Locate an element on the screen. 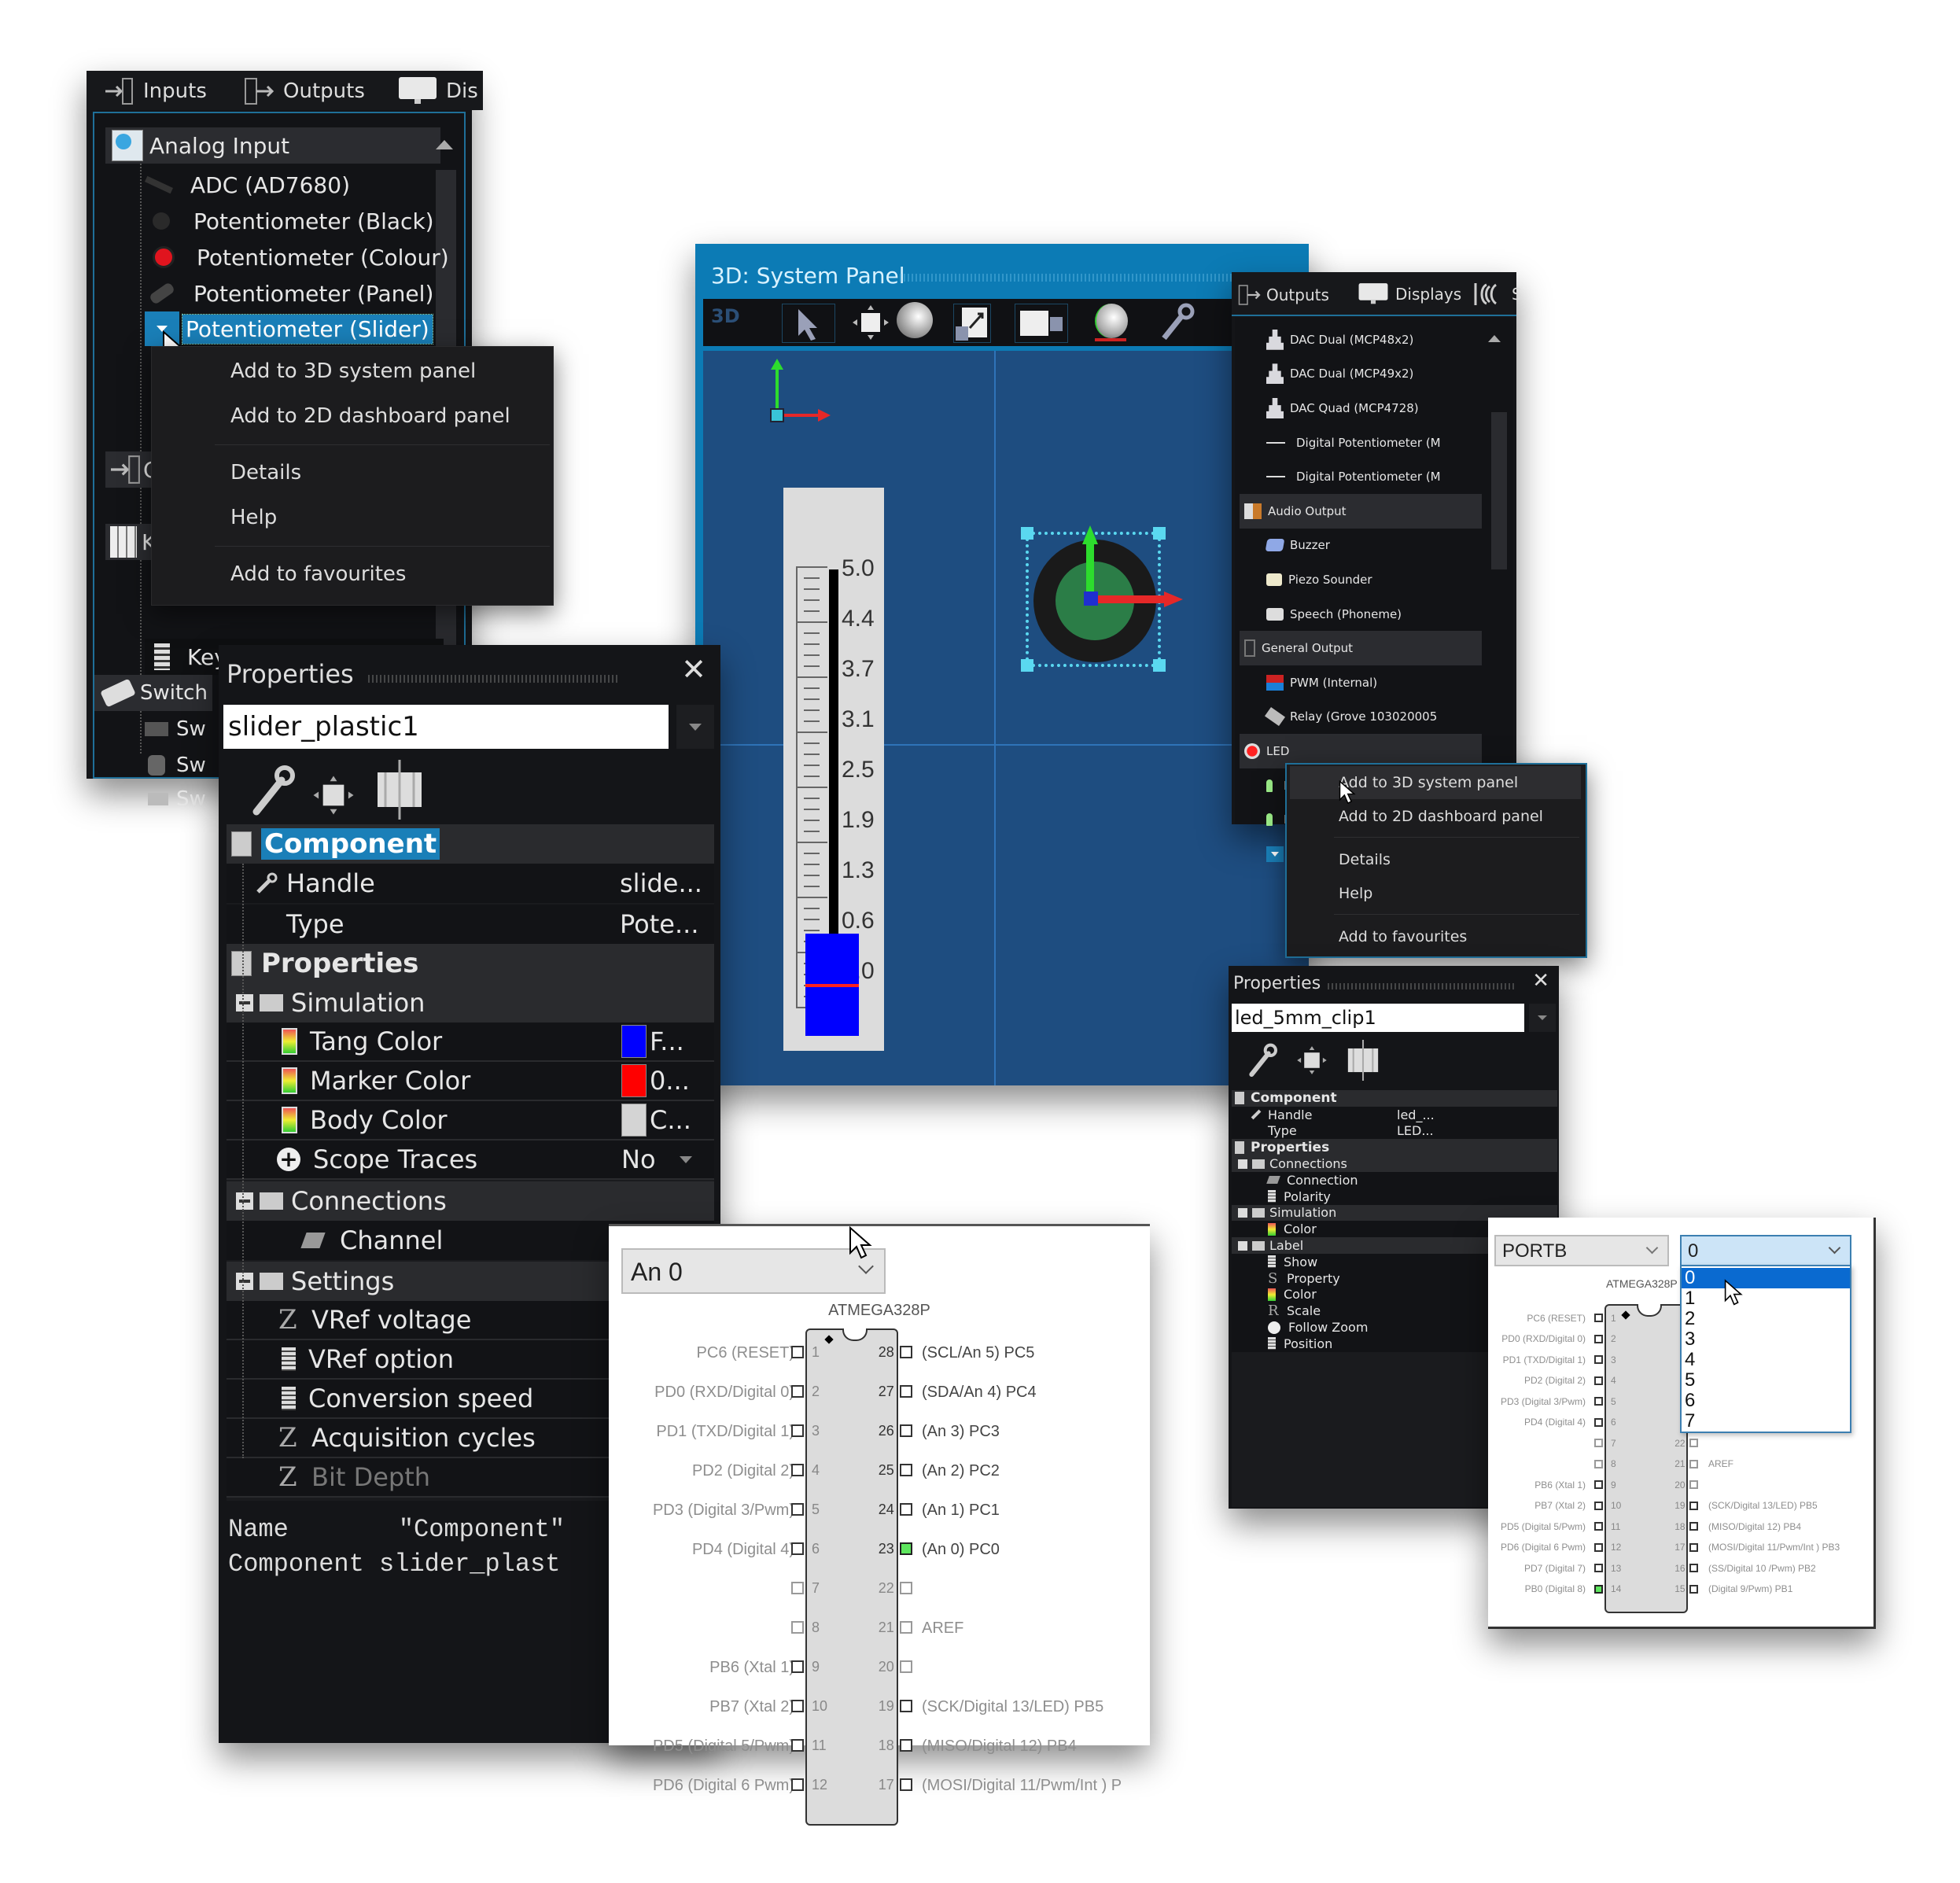 The width and height of the screenshot is (1960, 1883). bit-option: 6 is located at coordinates (1766, 1401).